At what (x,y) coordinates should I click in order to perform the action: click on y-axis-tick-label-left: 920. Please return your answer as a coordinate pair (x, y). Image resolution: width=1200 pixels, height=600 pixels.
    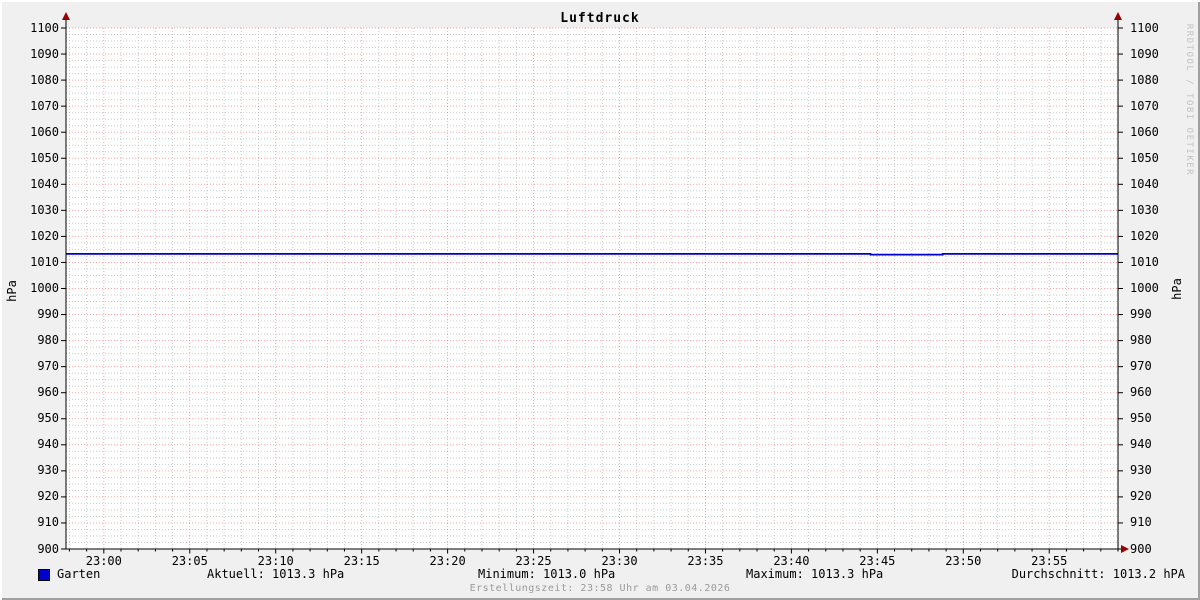
    Looking at the image, I should click on (48, 496).